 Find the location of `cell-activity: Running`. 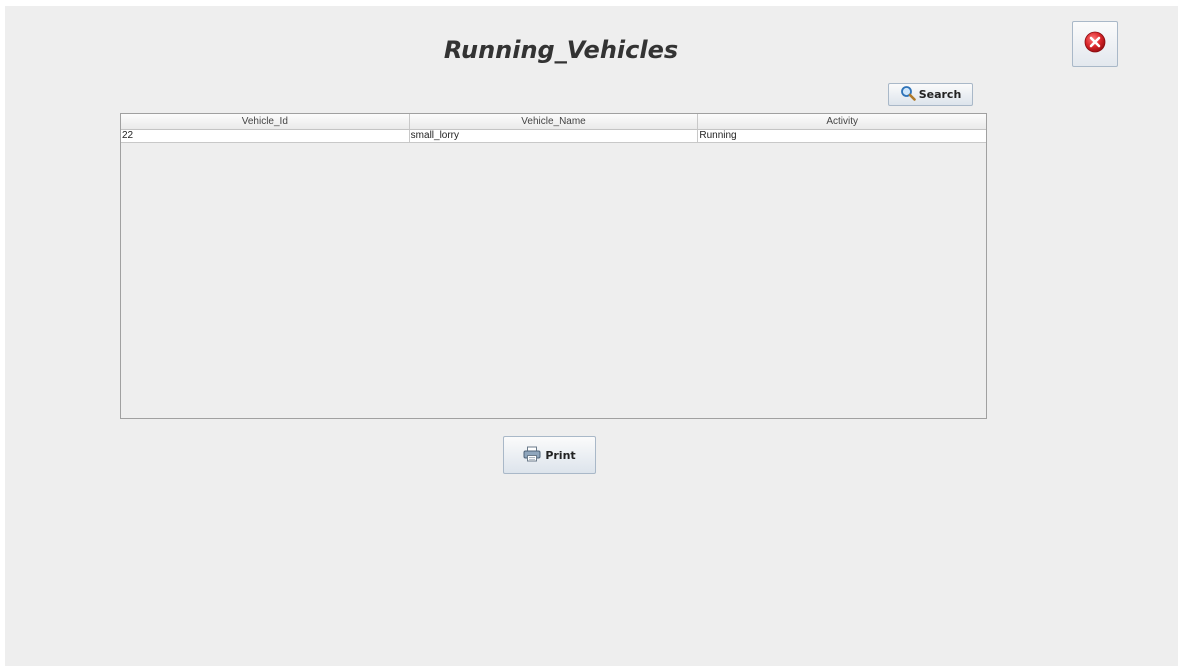

cell-activity: Running is located at coordinates (842, 136).